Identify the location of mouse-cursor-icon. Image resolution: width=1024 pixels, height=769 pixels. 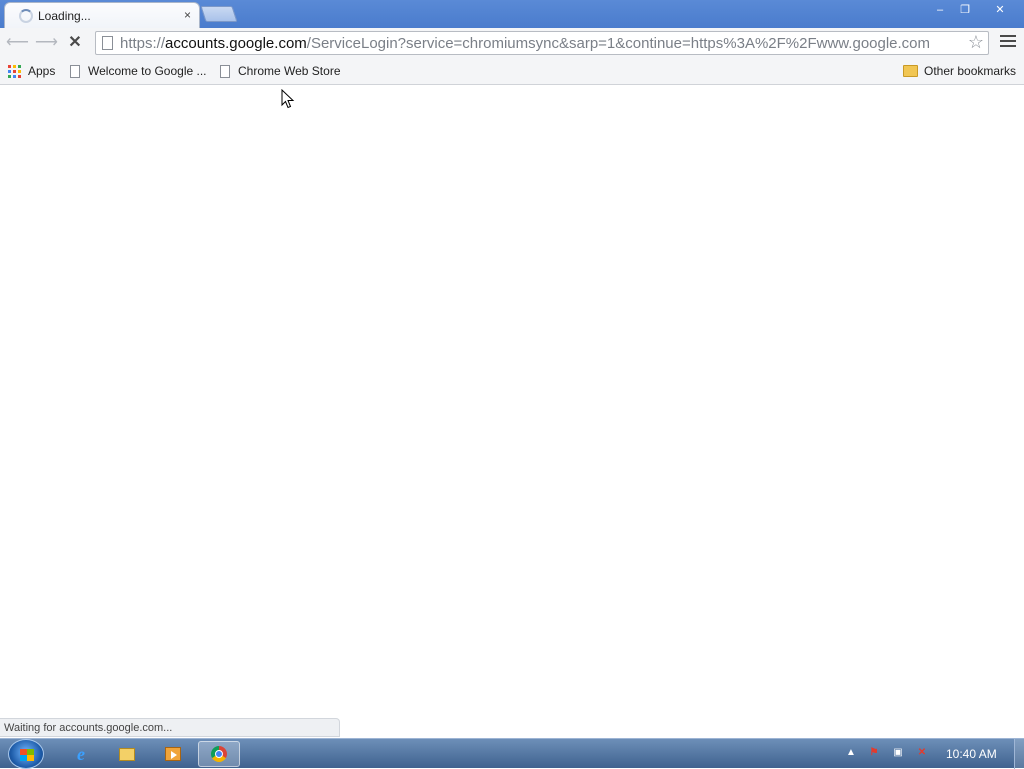
(288, 99).